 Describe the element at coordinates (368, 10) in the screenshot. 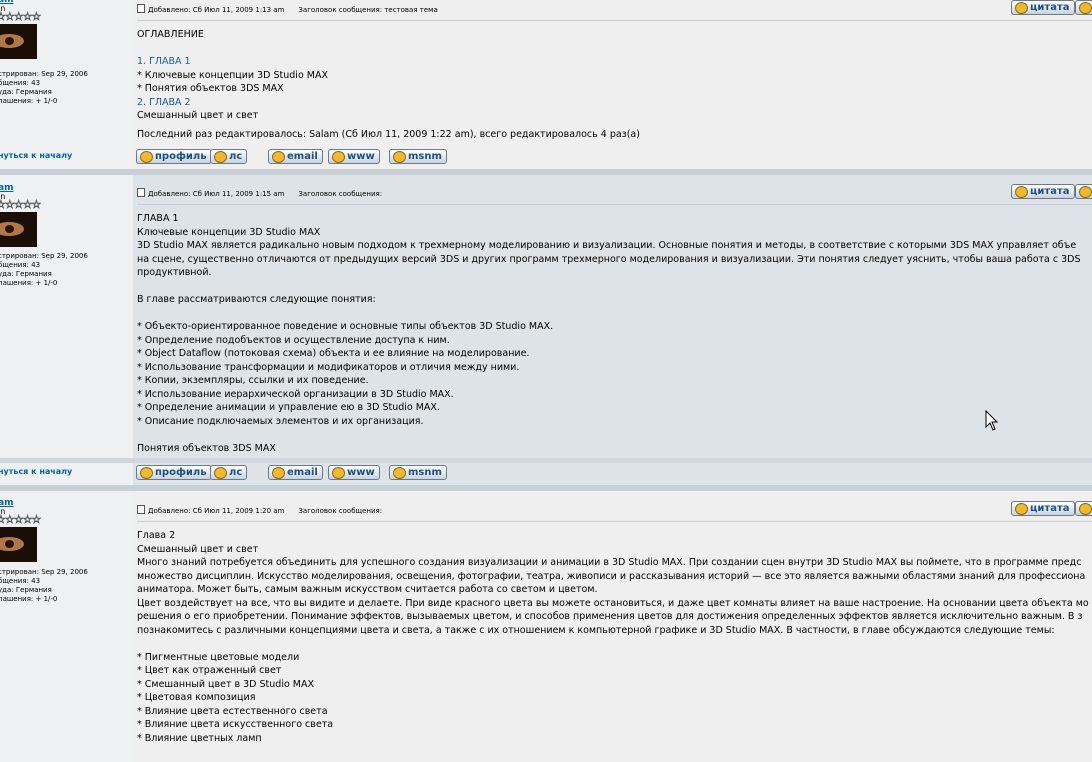

I see `post-subject: Заголовок сообщения: тестовая тема` at that location.